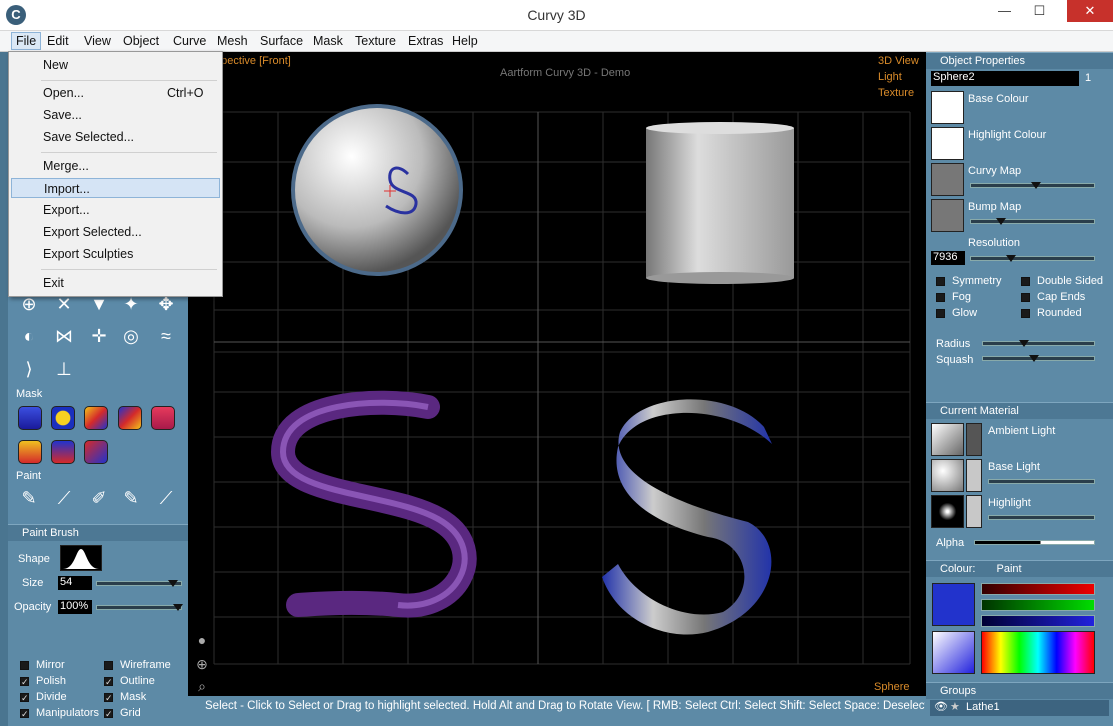 The height and width of the screenshot is (726, 1113). I want to click on mask-invert-icon, so click(130, 418).